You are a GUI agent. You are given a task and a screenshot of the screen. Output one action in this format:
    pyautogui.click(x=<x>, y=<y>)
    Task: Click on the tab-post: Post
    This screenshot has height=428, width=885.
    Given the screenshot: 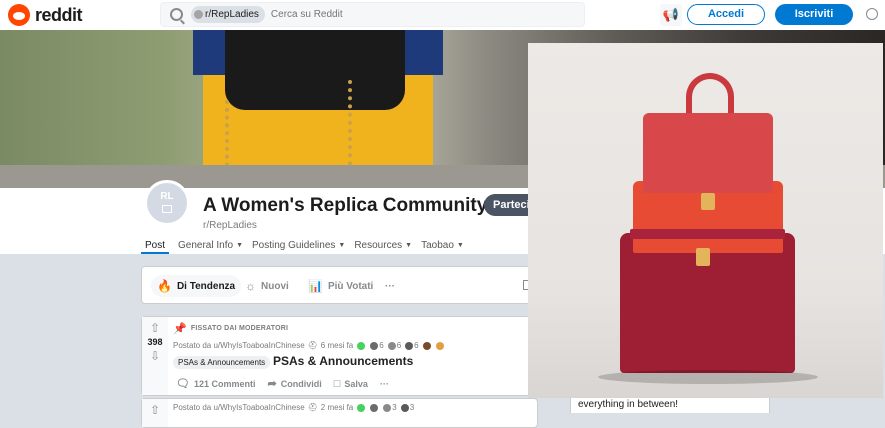 What is the action you would take?
    pyautogui.click(x=155, y=246)
    